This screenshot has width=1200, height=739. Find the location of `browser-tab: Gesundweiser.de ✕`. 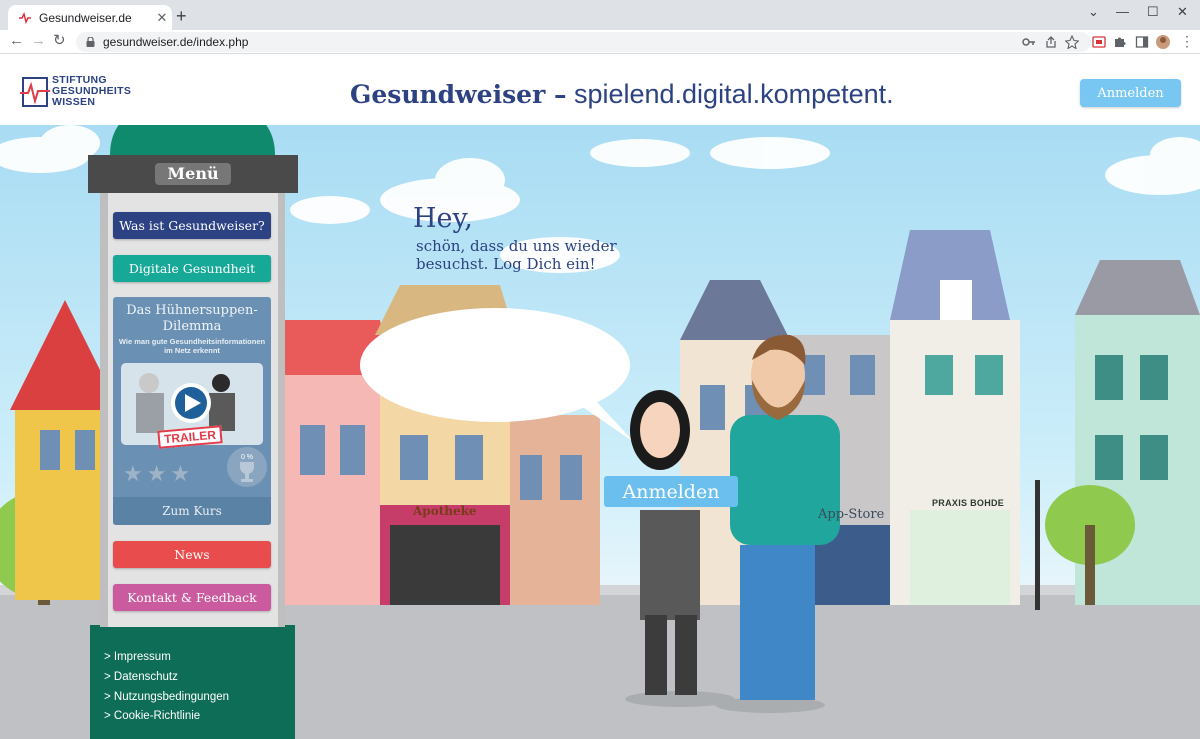

browser-tab: Gesundweiser.de ✕ is located at coordinates (90, 17).